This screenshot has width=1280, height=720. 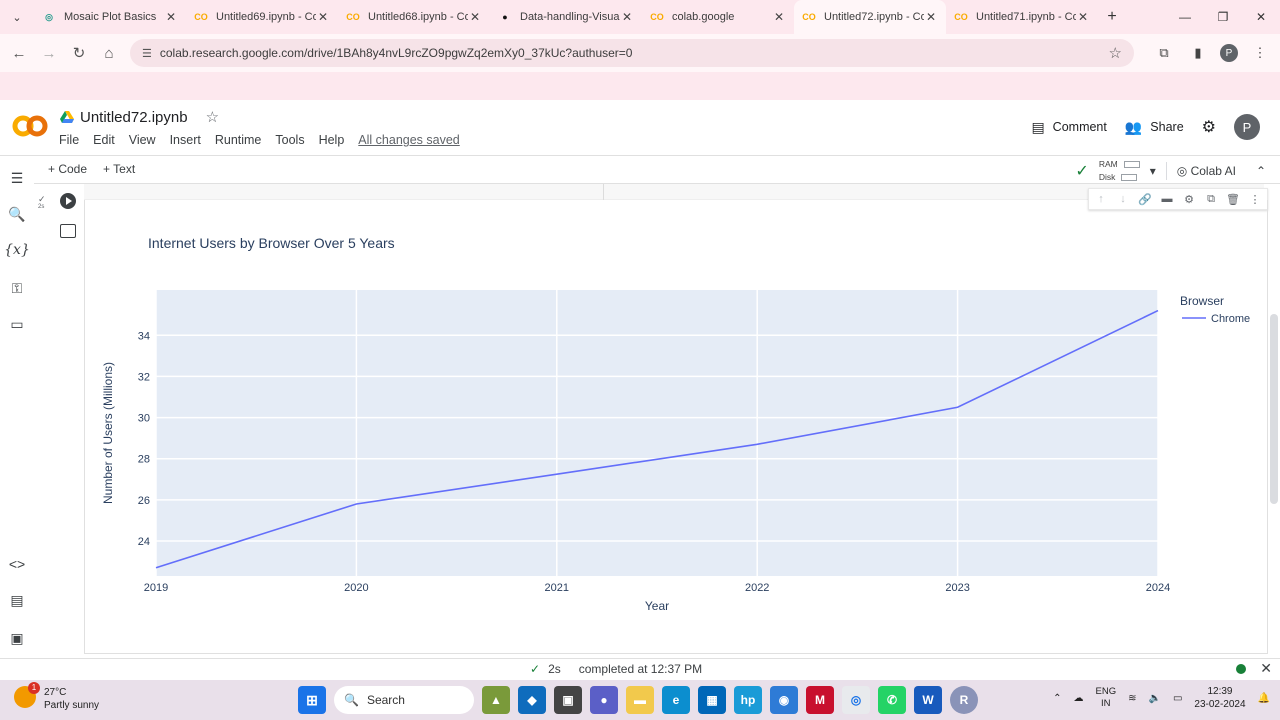 I want to click on run-cell-button, so click(x=68, y=201).